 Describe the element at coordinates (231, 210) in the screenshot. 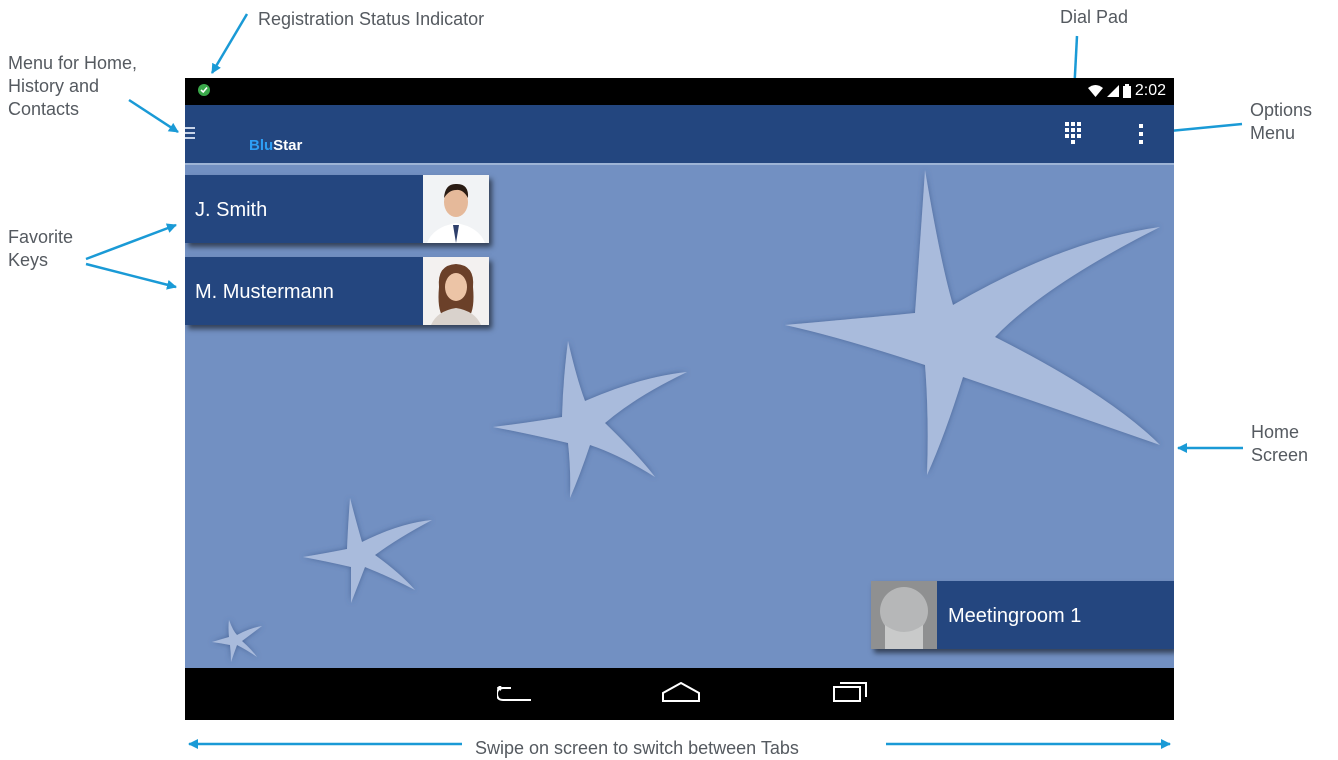

I see `favorite-key-name: J. Smith` at that location.